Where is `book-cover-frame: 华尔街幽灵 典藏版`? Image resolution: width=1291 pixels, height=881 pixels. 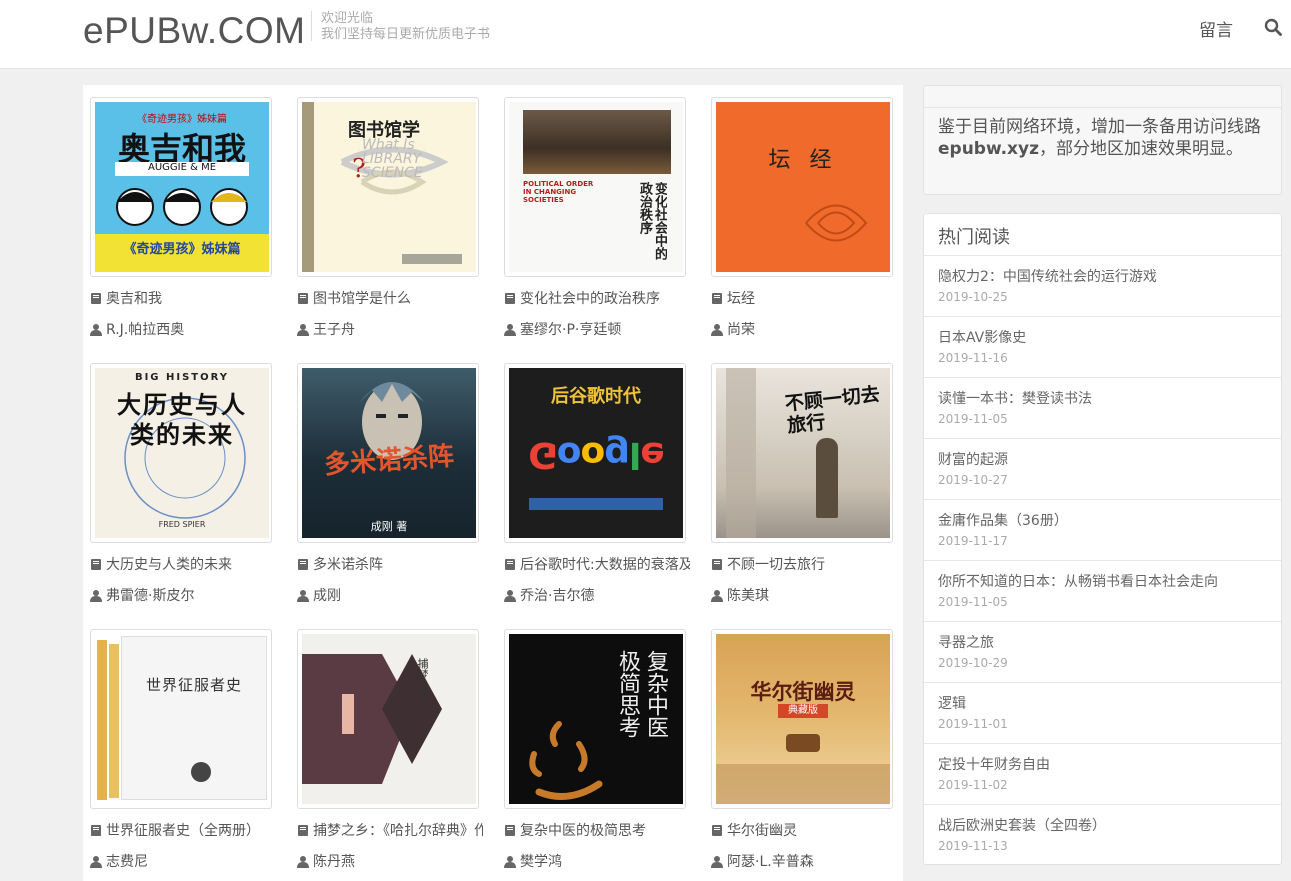
book-cover-frame: 华尔街幽灵 典藏版 is located at coordinates (802, 719).